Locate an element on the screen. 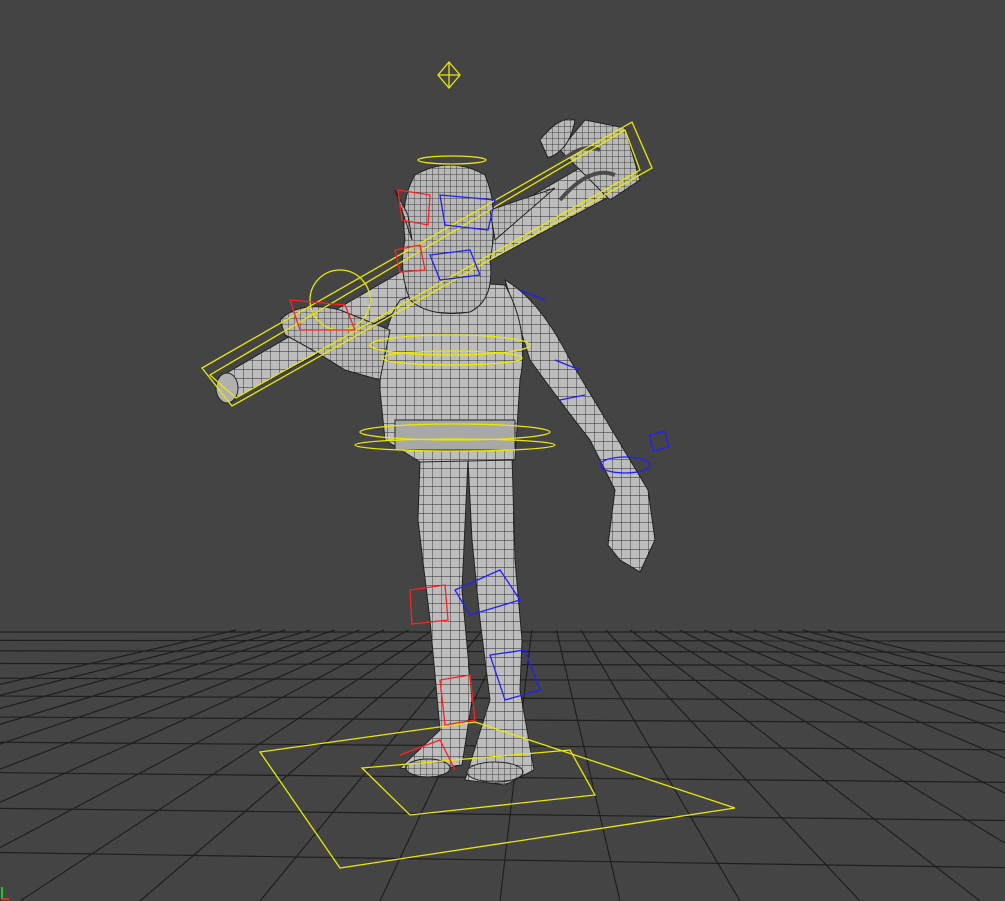 This screenshot has height=901, width=1005. arm-mesh is located at coordinates (580, 425).